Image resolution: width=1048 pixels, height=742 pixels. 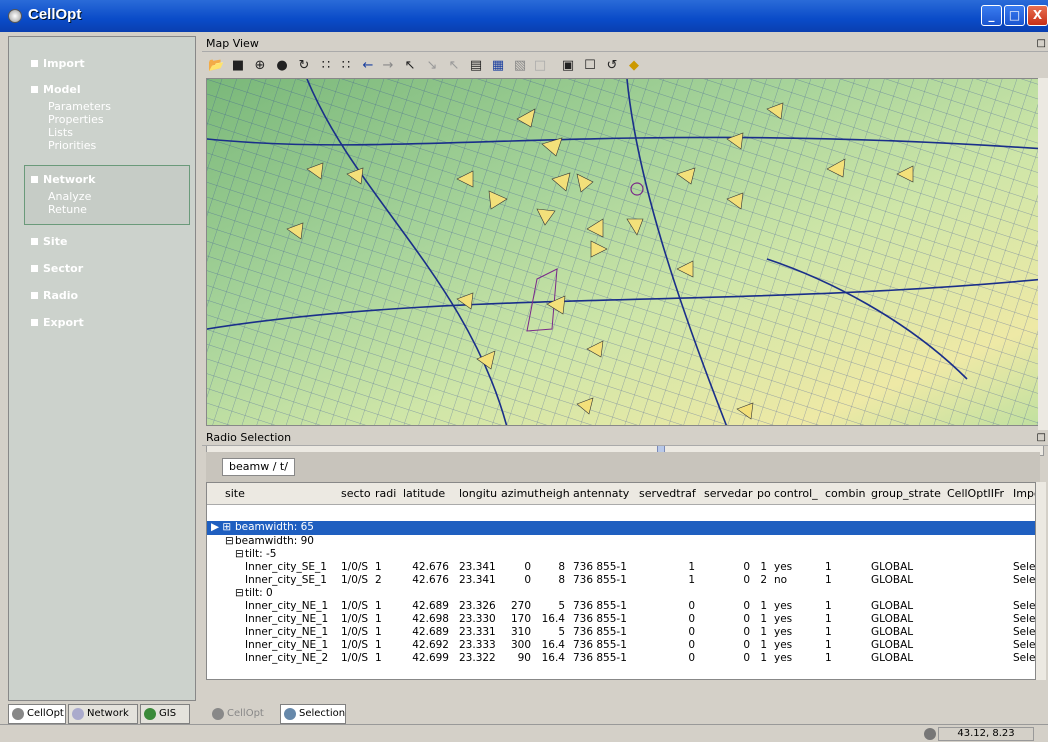 I want to click on zoom-out-icon: ∷, so click(x=346, y=66).